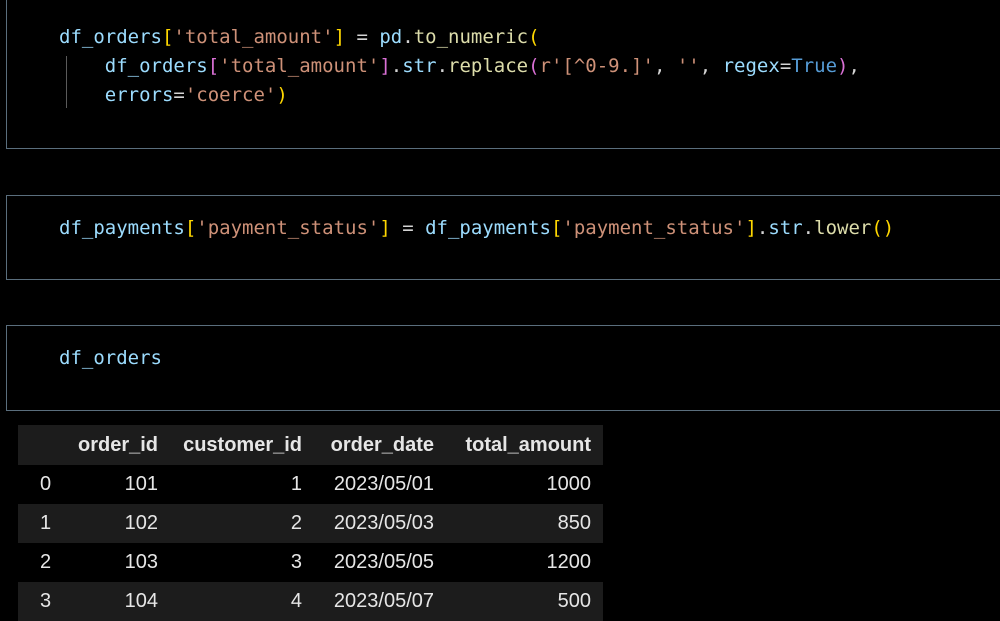  I want to click on code-line: errors='coerce'), so click(459, 95).